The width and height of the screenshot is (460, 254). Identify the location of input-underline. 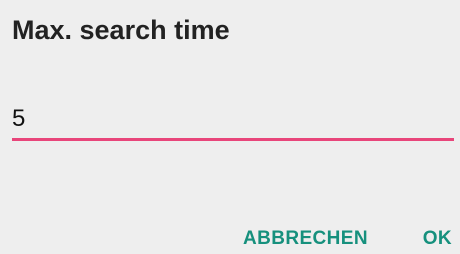
(233, 139).